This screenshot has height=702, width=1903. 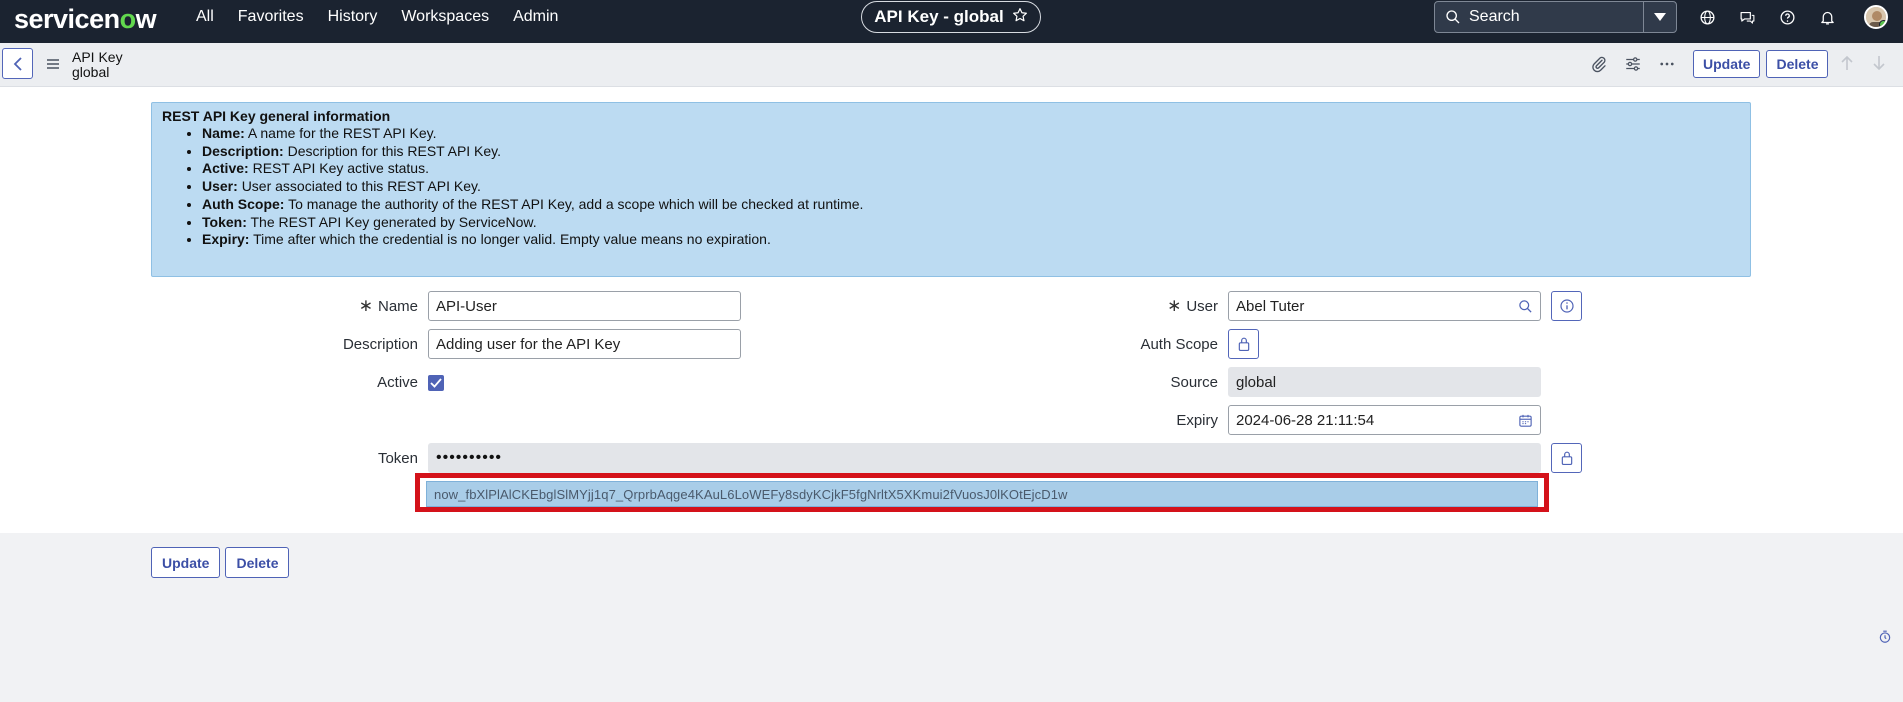 What do you see at coordinates (1369, 420) in the screenshot?
I see `expiry-field: 2024-06-28 21:11:54` at bounding box center [1369, 420].